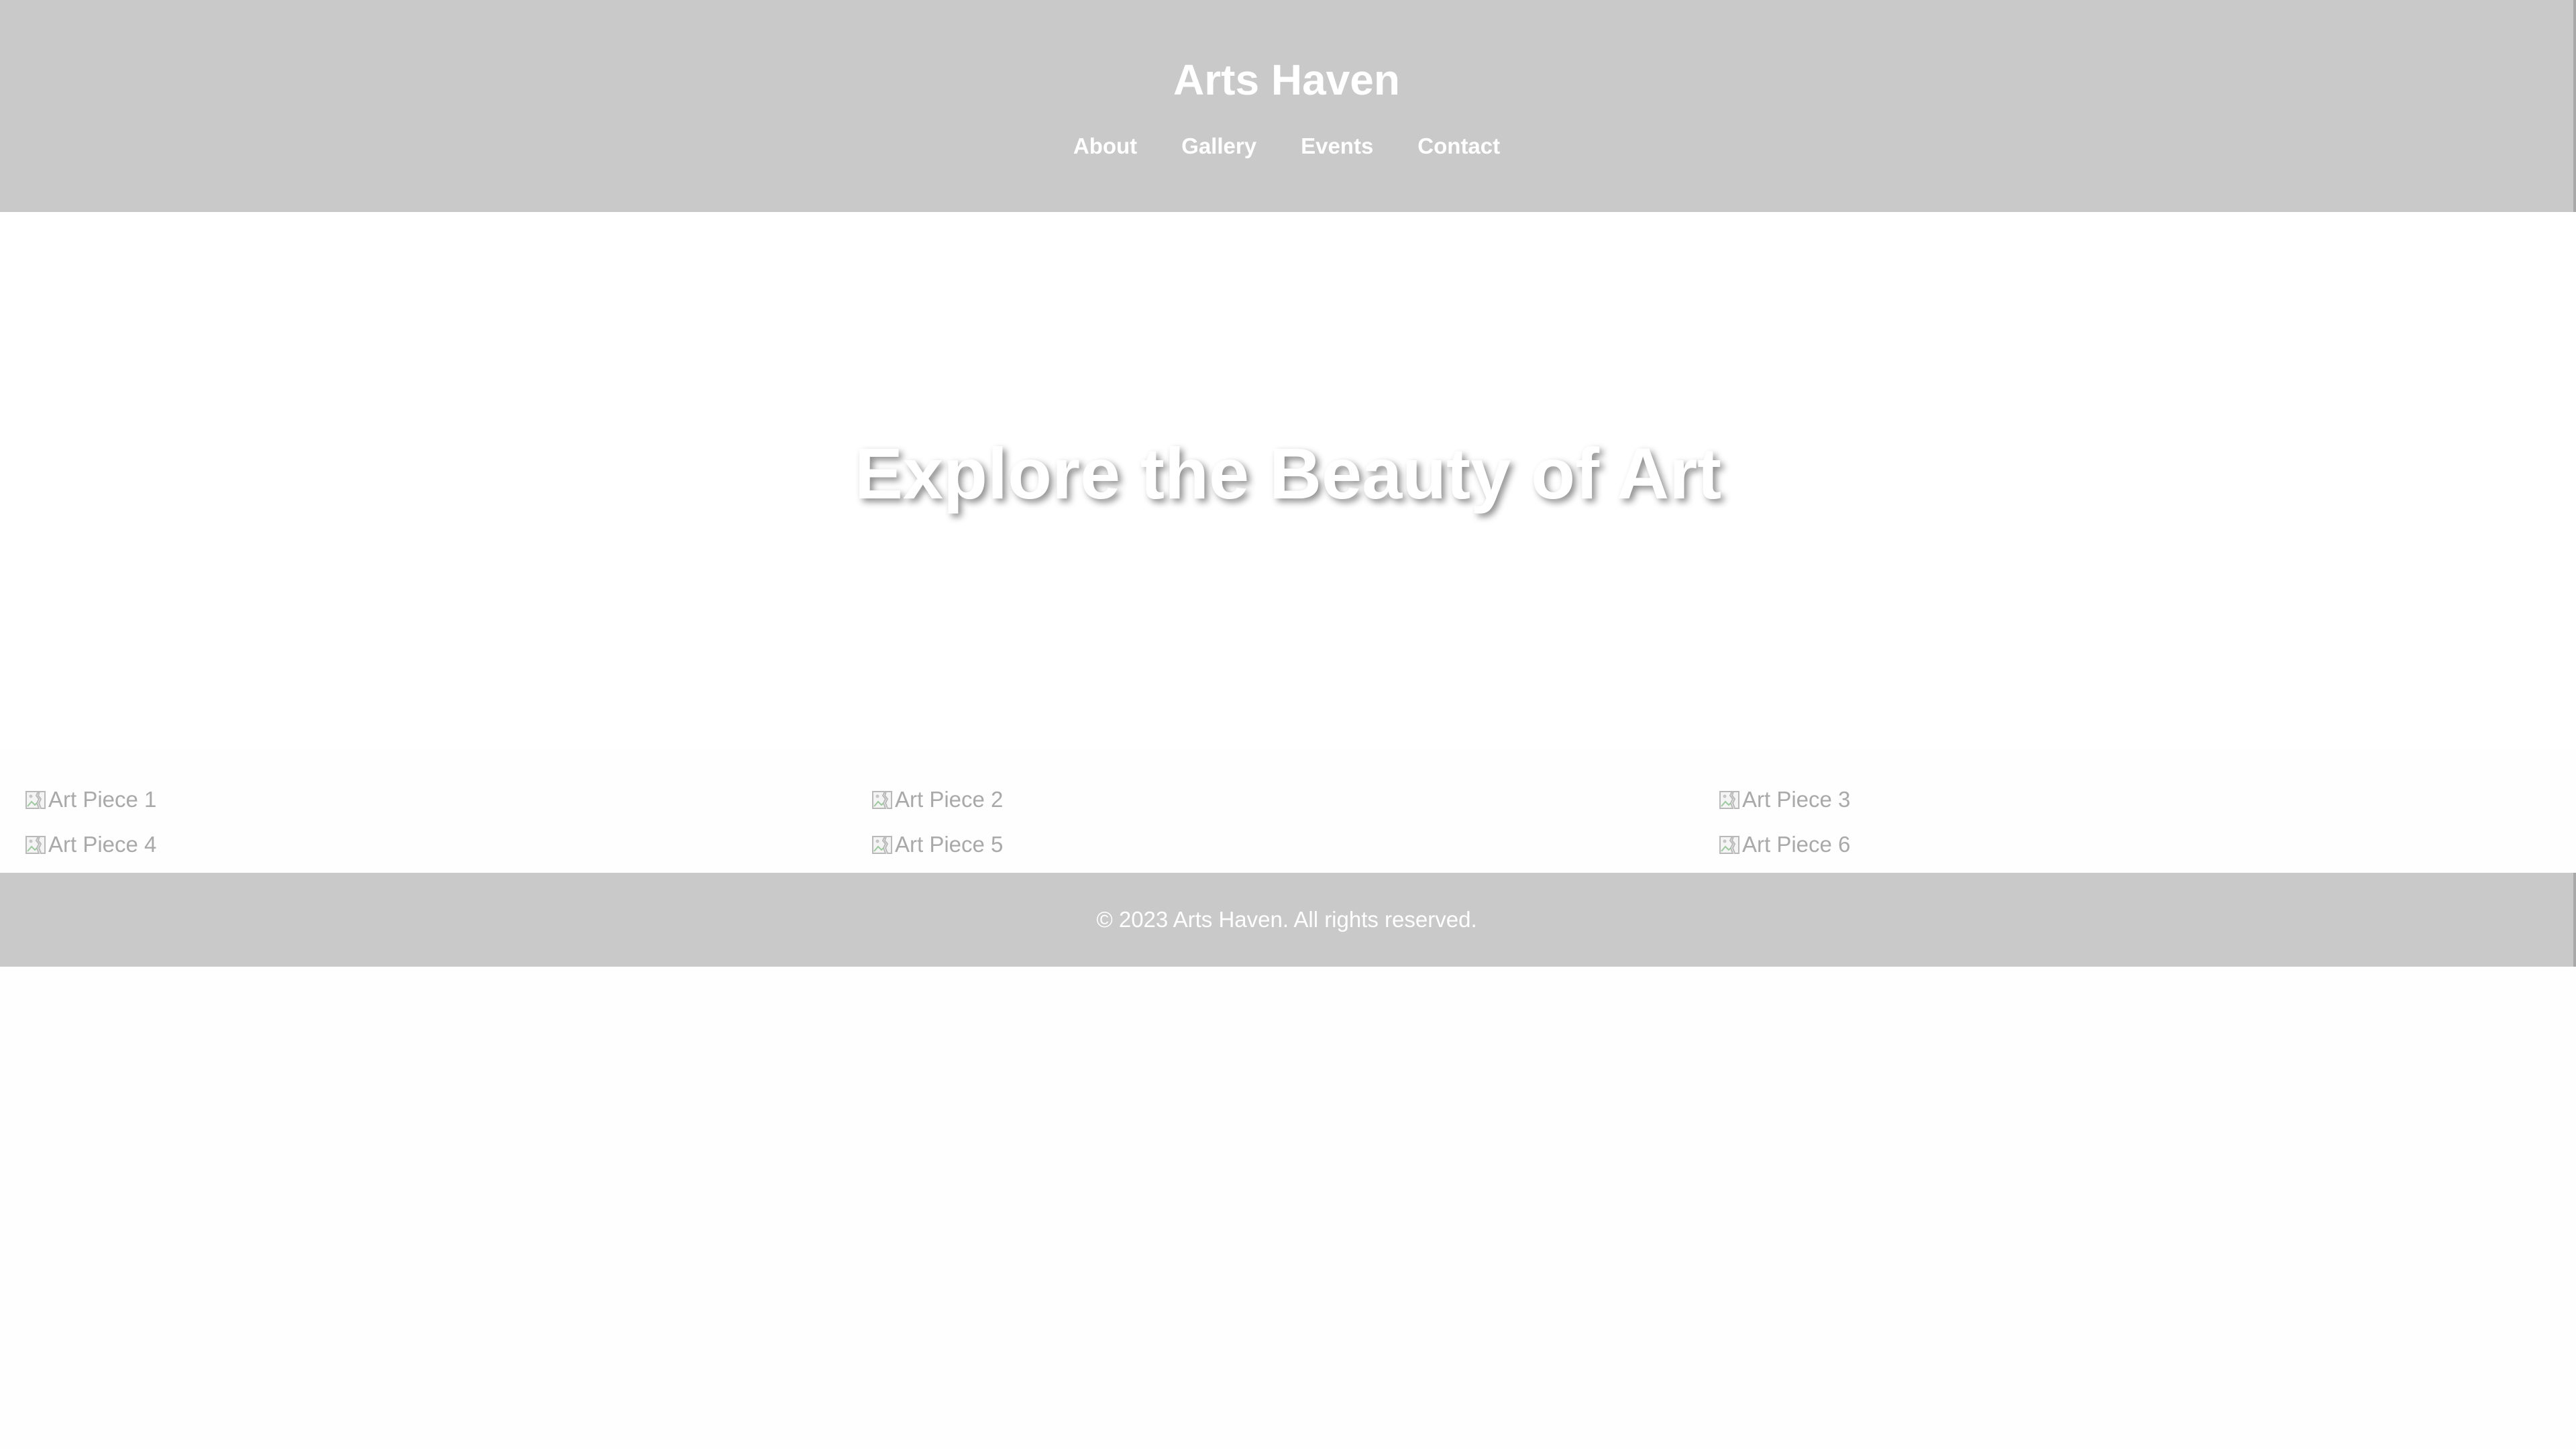 The height and width of the screenshot is (1449, 2576). I want to click on gallery-item-alt-text: Art Piece 2, so click(949, 799).